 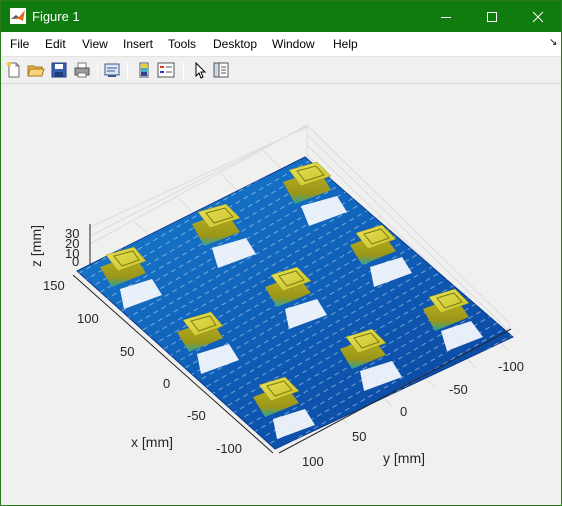 I want to click on y-tick: 0, so click(x=403, y=411).